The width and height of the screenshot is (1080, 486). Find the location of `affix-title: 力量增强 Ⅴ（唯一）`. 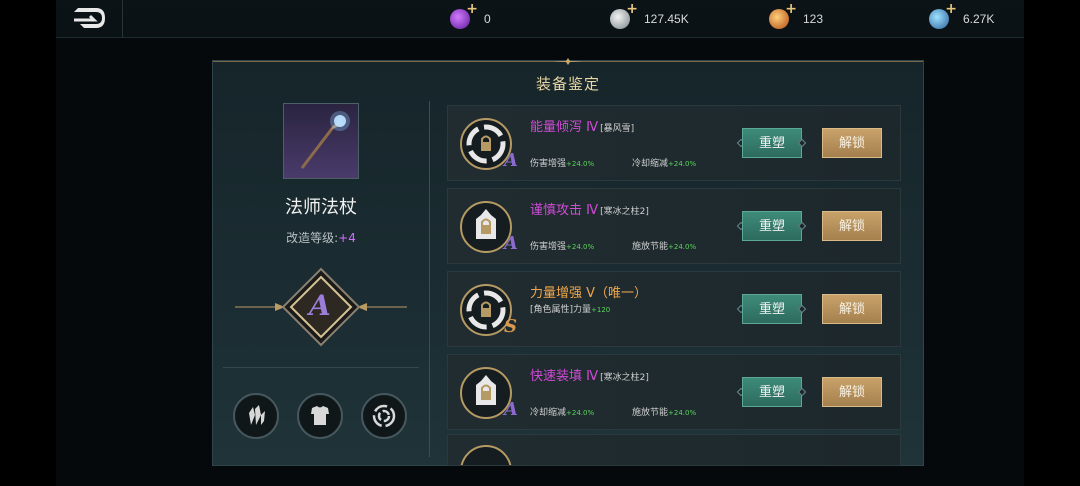

affix-title: 力量增强 Ⅴ（唯一） is located at coordinates (589, 293).